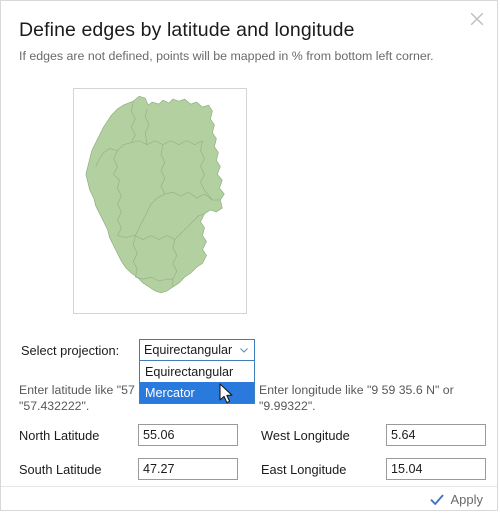  What do you see at coordinates (170, 392) in the screenshot?
I see `projection-option-label: Mercator` at bounding box center [170, 392].